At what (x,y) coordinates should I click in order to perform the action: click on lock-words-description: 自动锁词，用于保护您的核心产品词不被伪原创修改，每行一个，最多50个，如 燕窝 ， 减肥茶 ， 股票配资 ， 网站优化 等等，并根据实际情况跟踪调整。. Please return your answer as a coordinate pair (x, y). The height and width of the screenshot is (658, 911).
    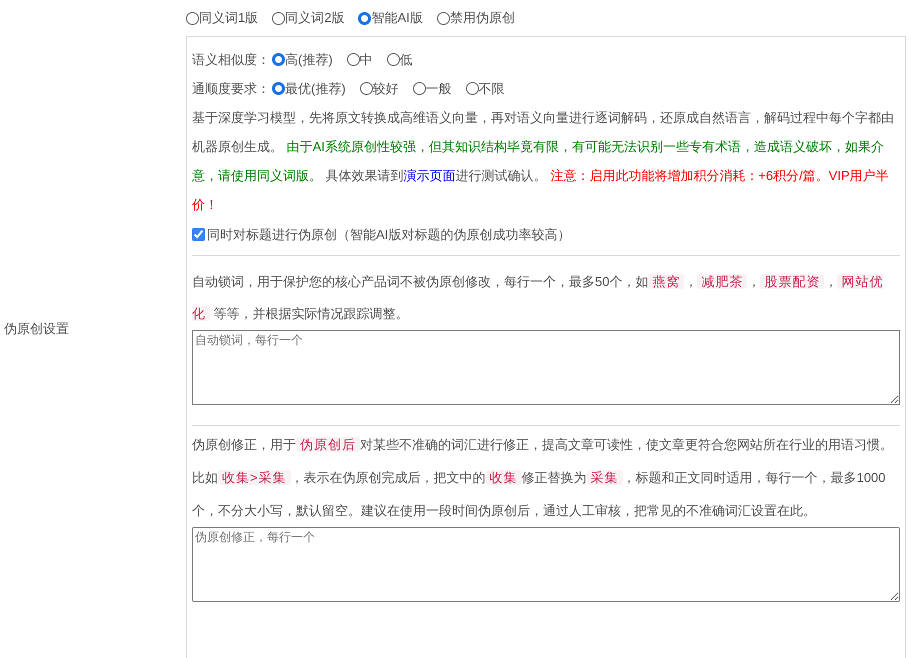
    Looking at the image, I should click on (538, 297).